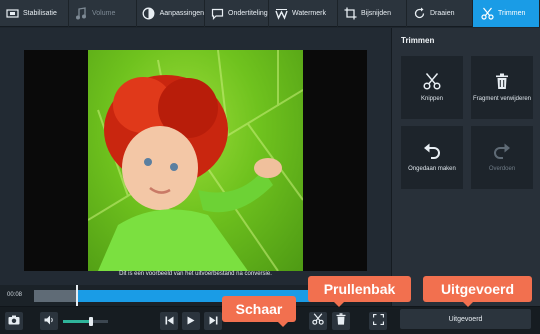 The image size is (540, 334). I want to click on play-button, so click(191, 321).